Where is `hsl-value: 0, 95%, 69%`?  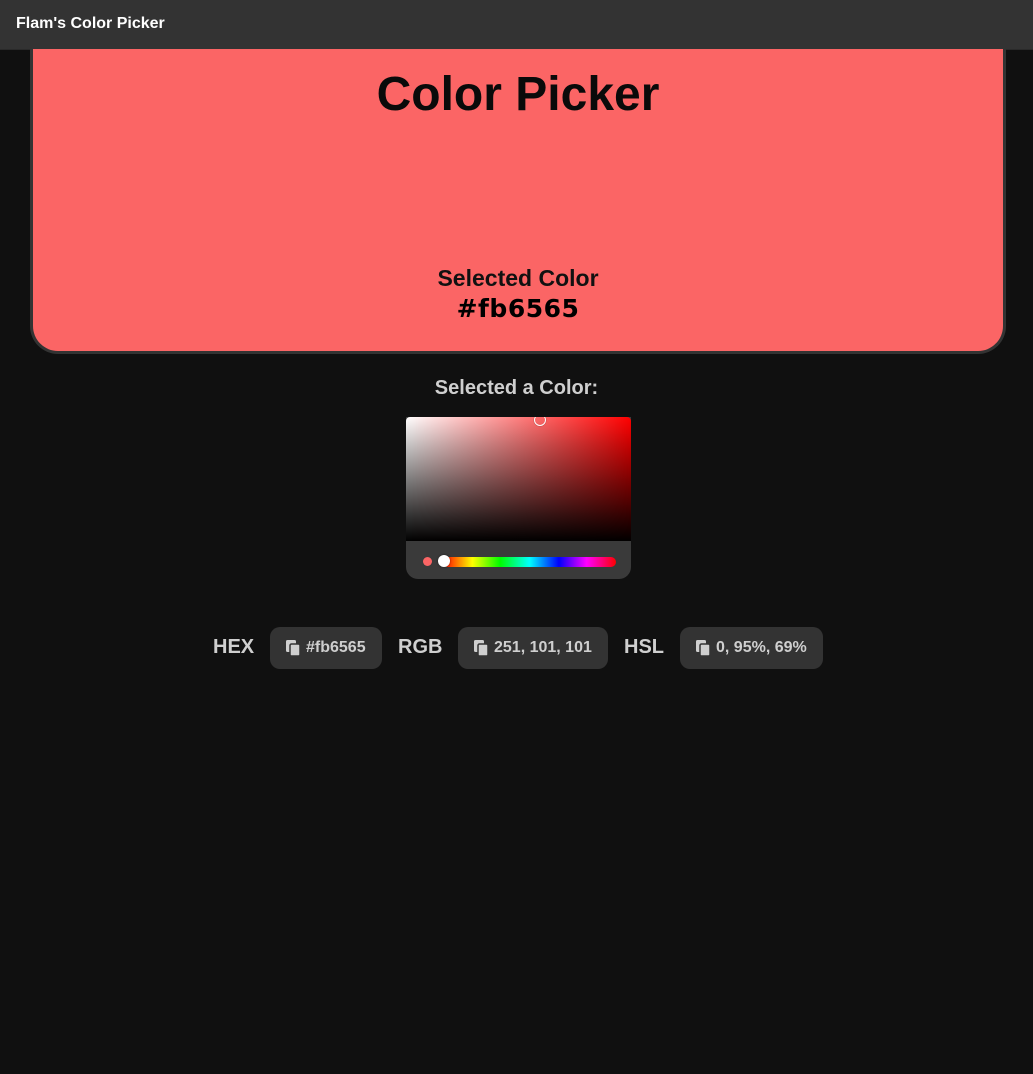
hsl-value: 0, 95%, 69% is located at coordinates (761, 647).